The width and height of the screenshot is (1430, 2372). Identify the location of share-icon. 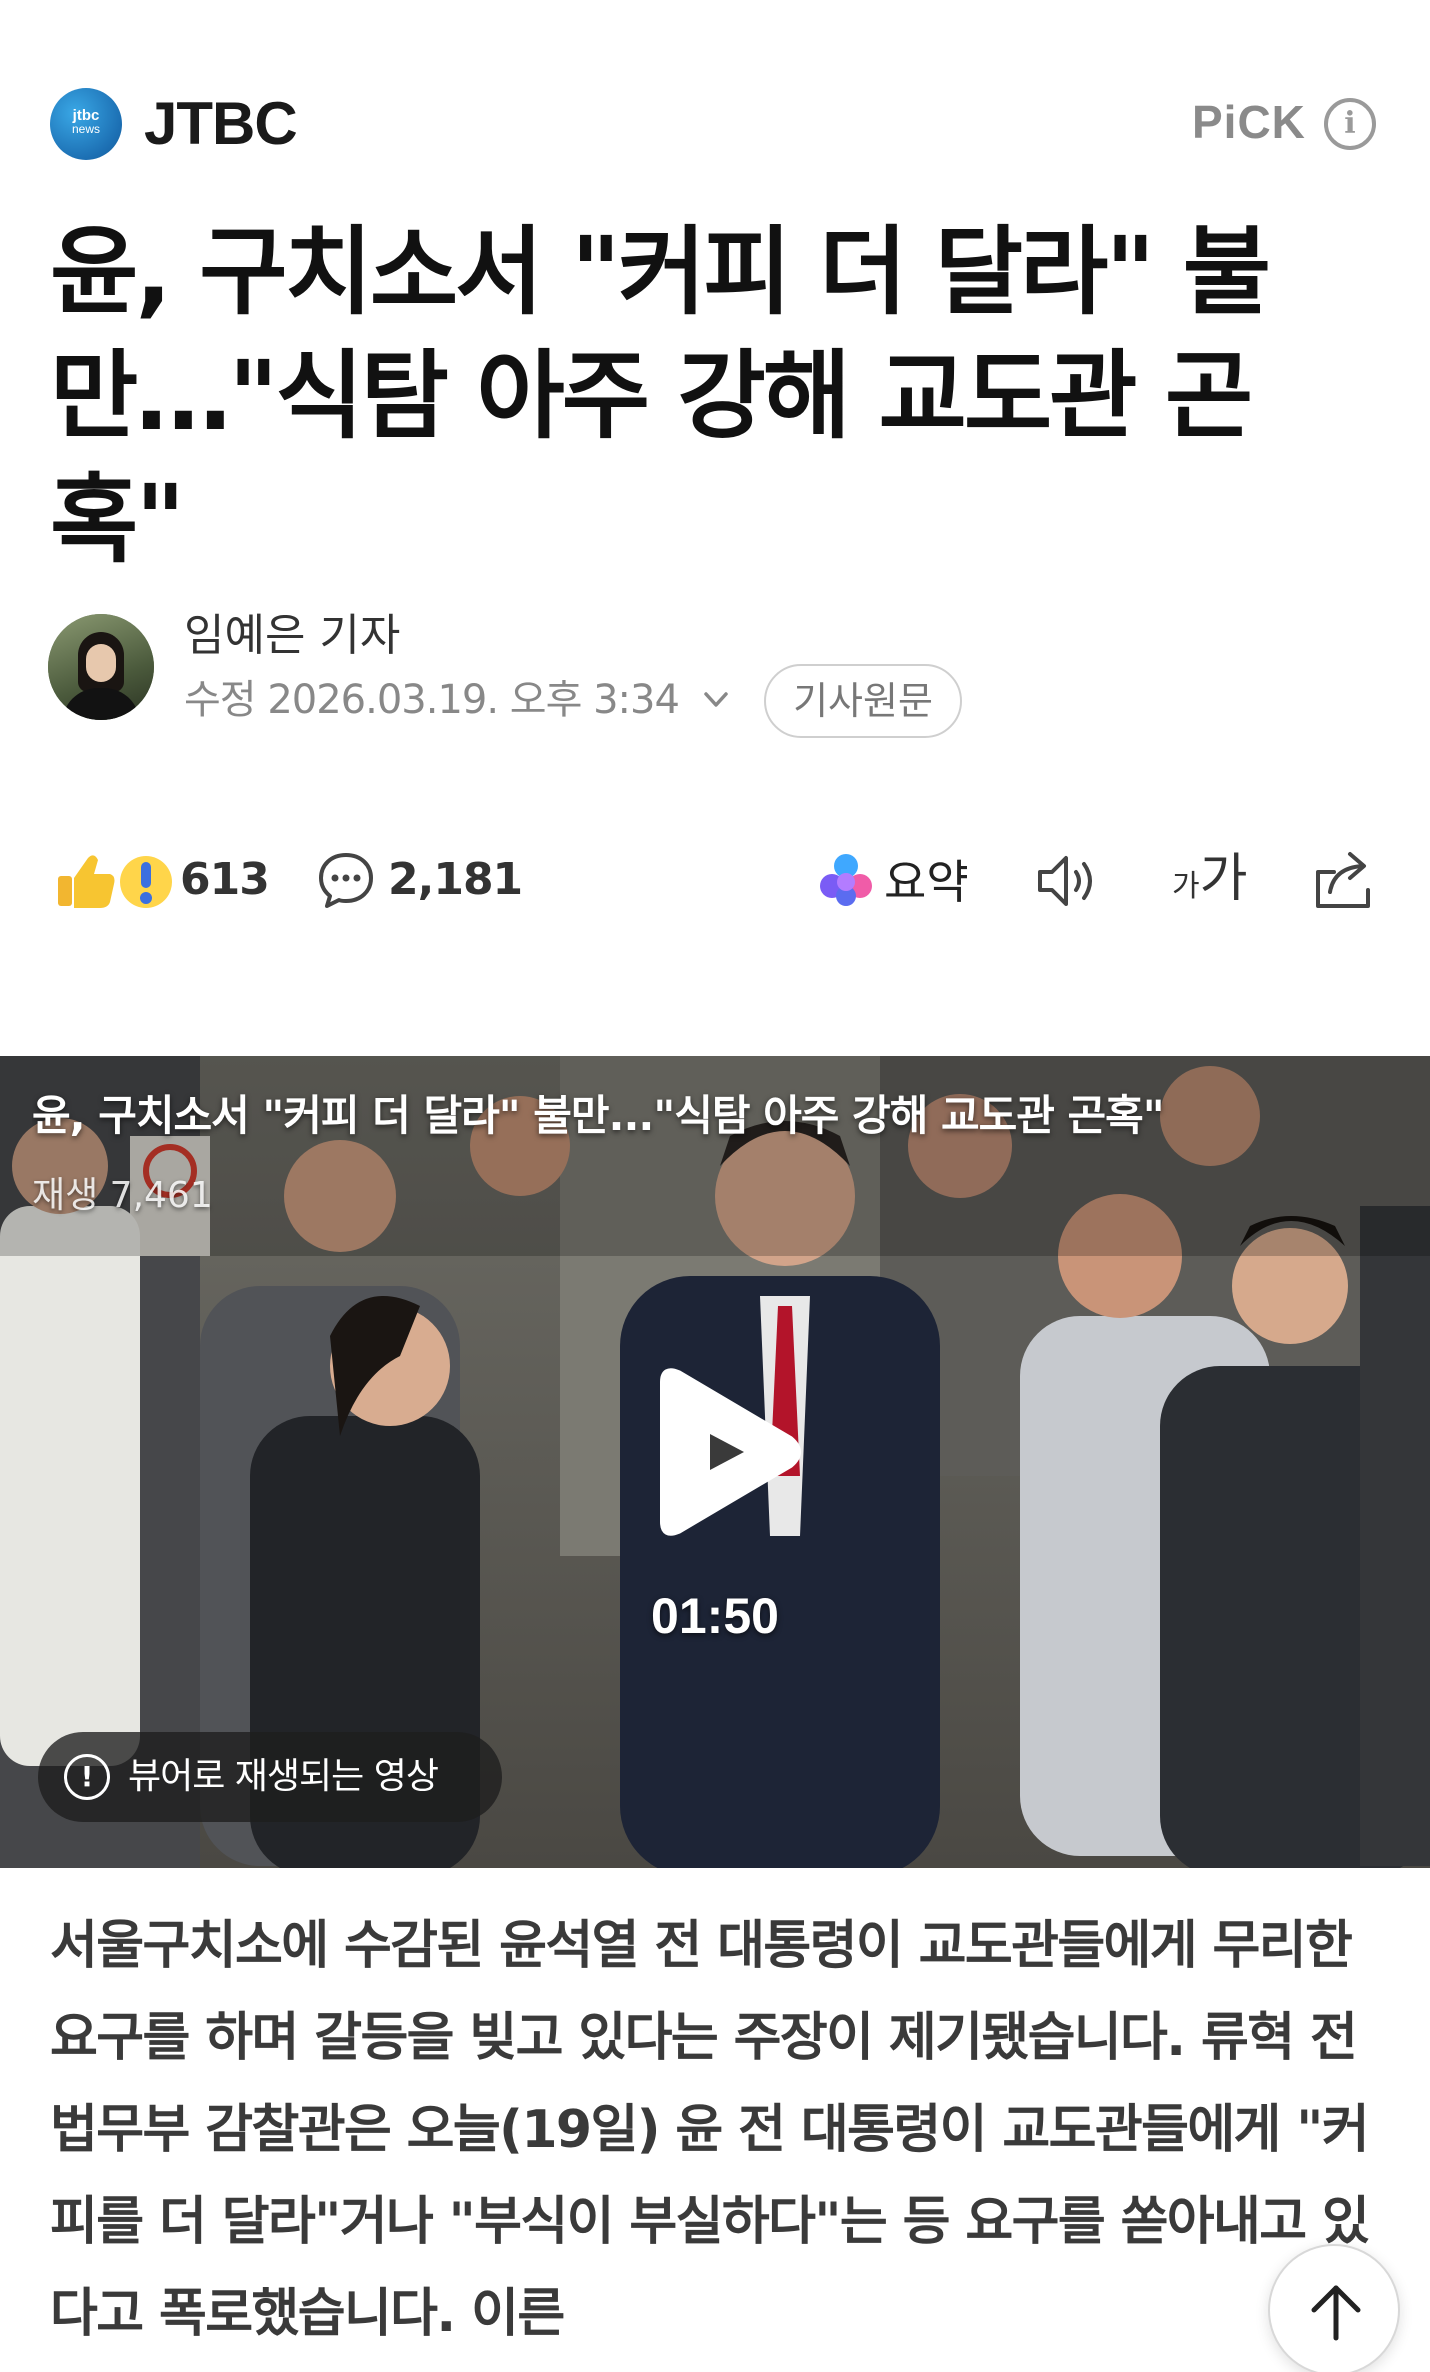
(1343, 880).